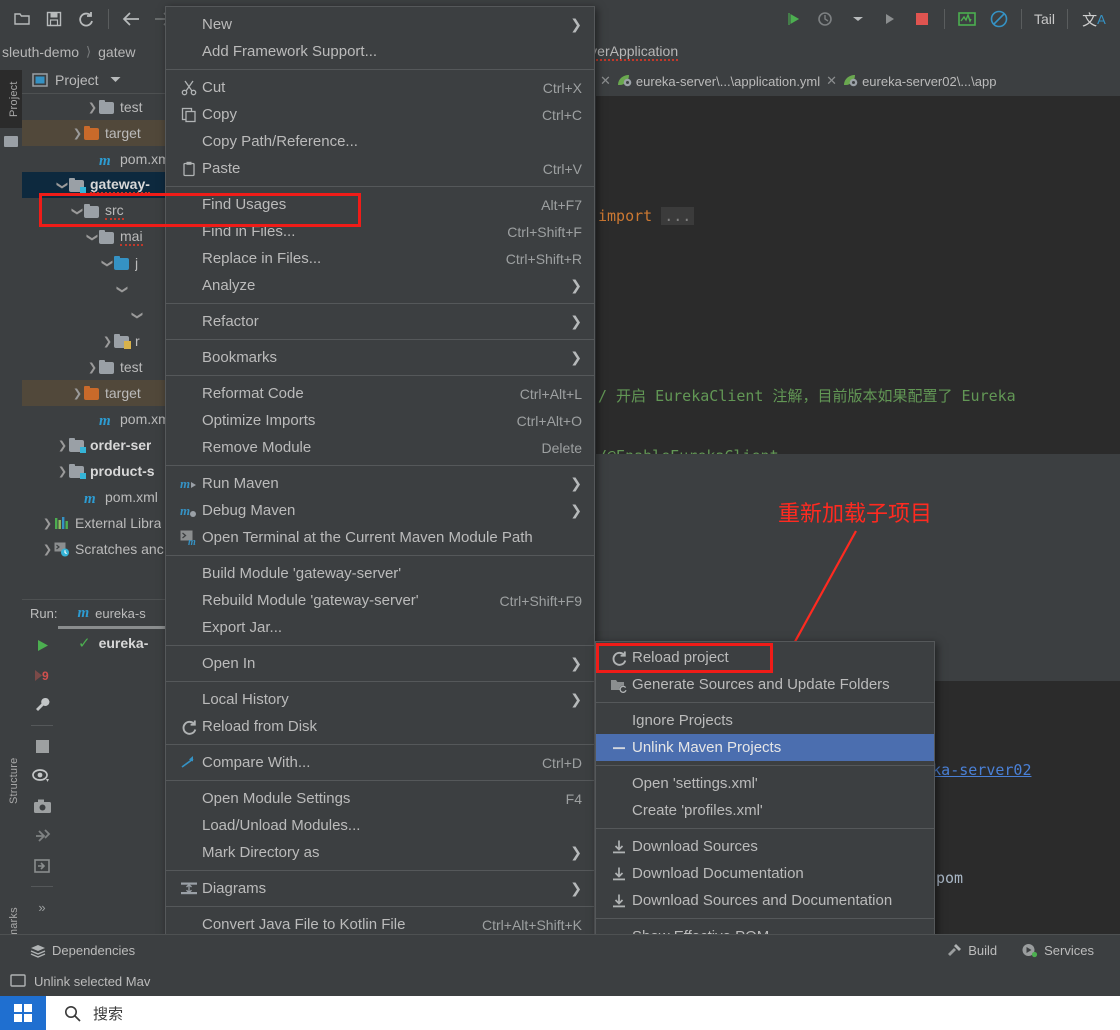 Image resolution: width=1120 pixels, height=1030 pixels. What do you see at coordinates (765, 783) in the screenshot?
I see `sub-menu-item-open-settings-xml: Open 'settings.xml'` at bounding box center [765, 783].